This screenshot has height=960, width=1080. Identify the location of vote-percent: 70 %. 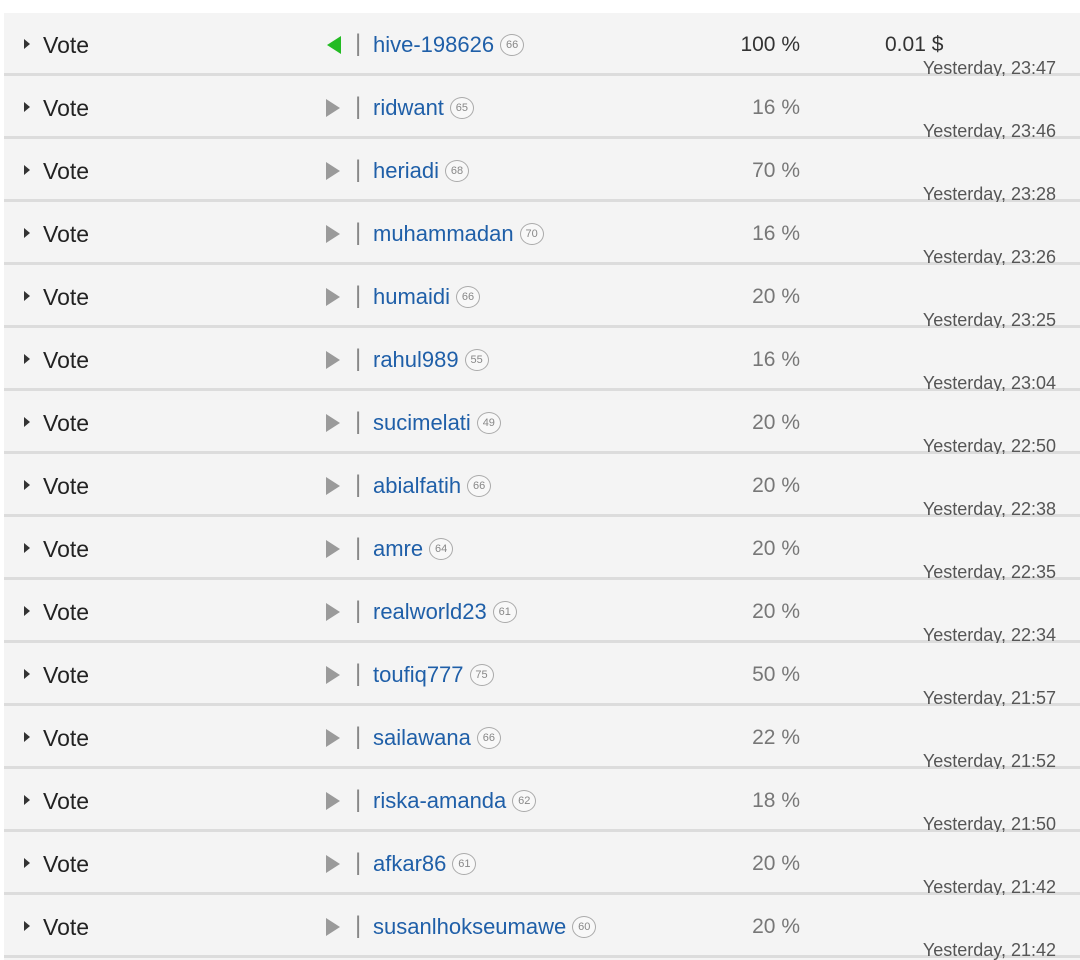
(776, 170).